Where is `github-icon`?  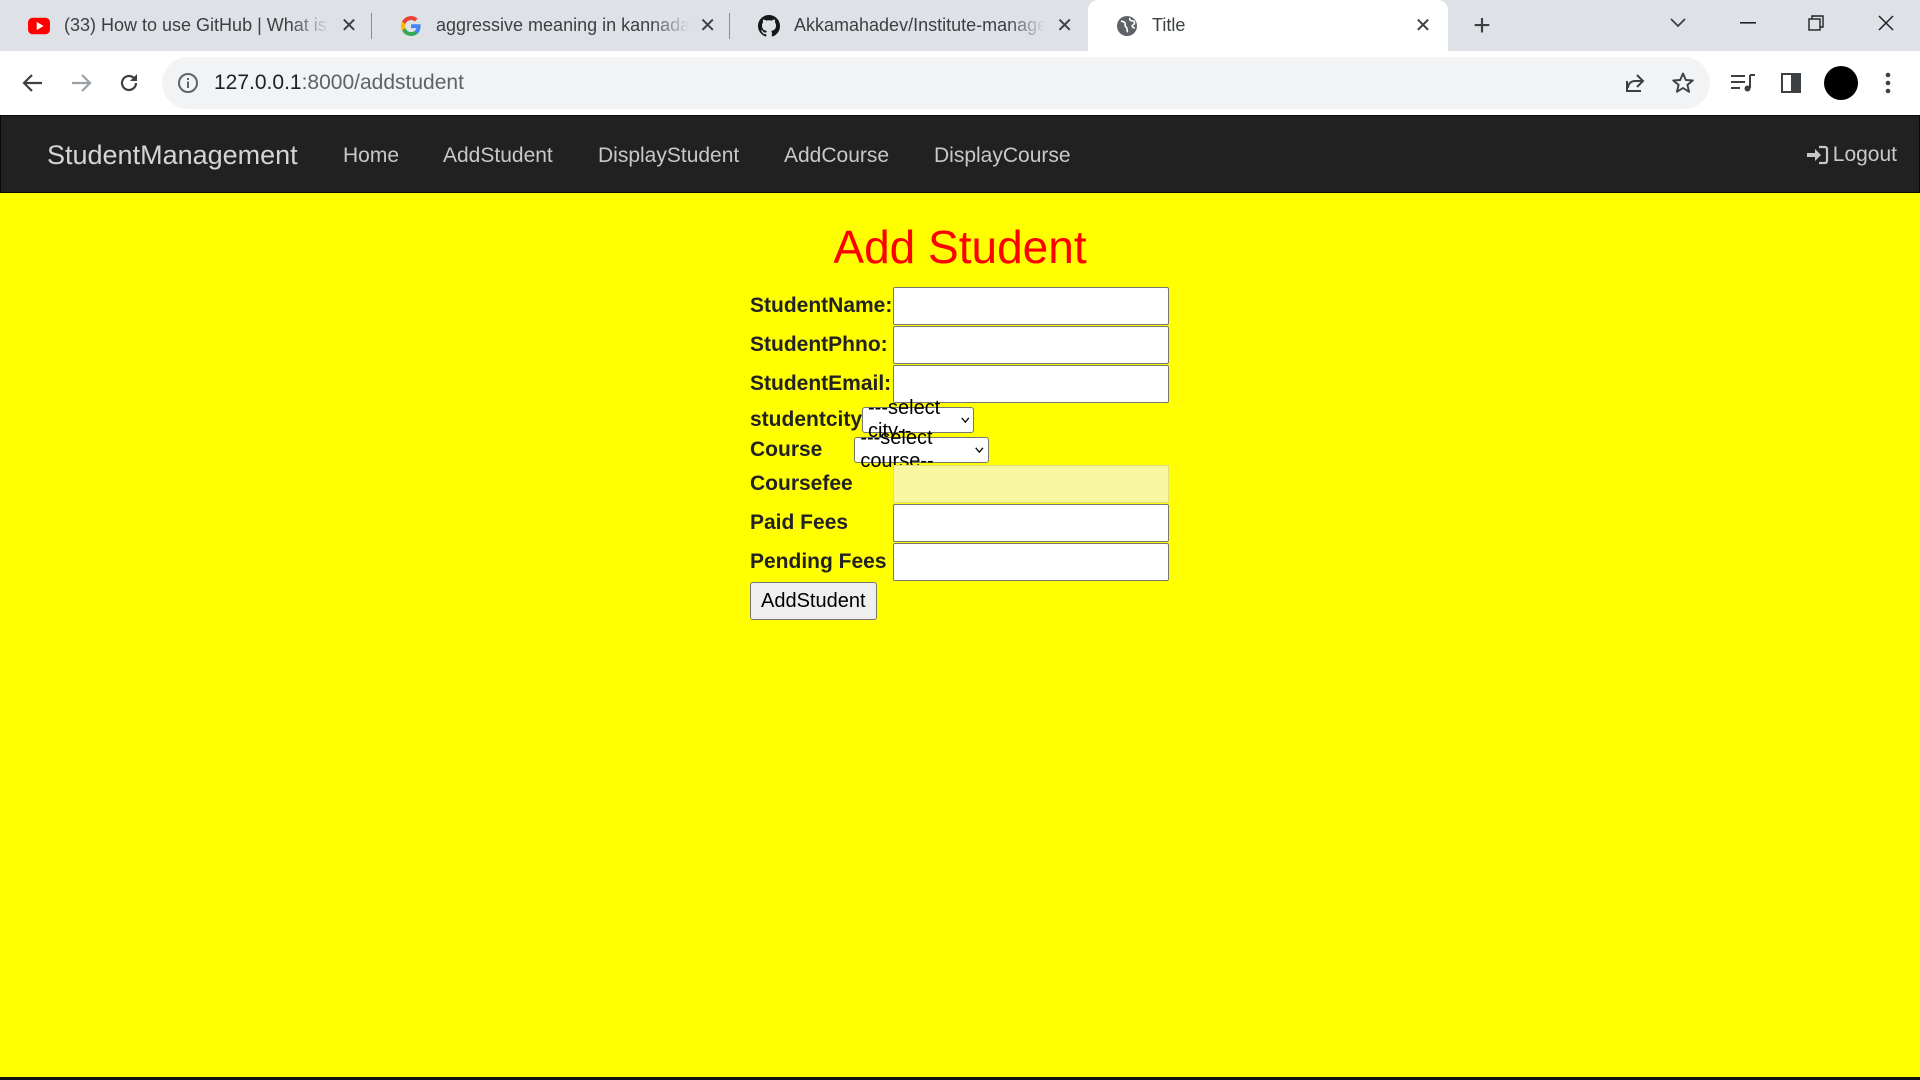 github-icon is located at coordinates (769, 25).